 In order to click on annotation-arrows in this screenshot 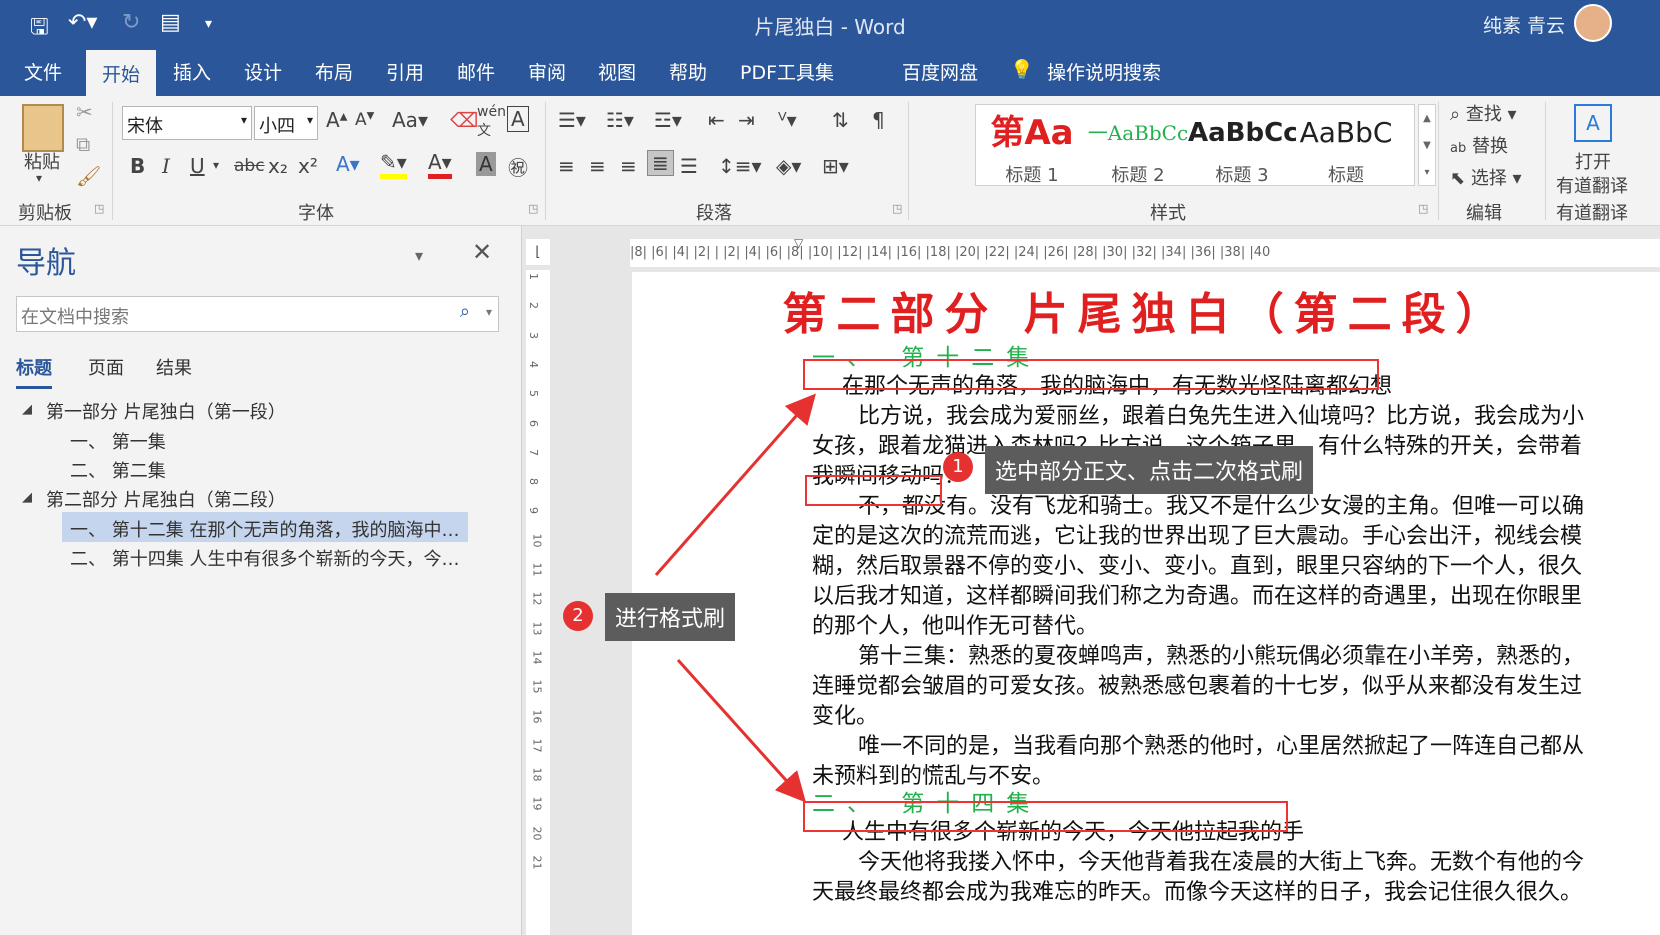, I will do `click(735, 598)`.